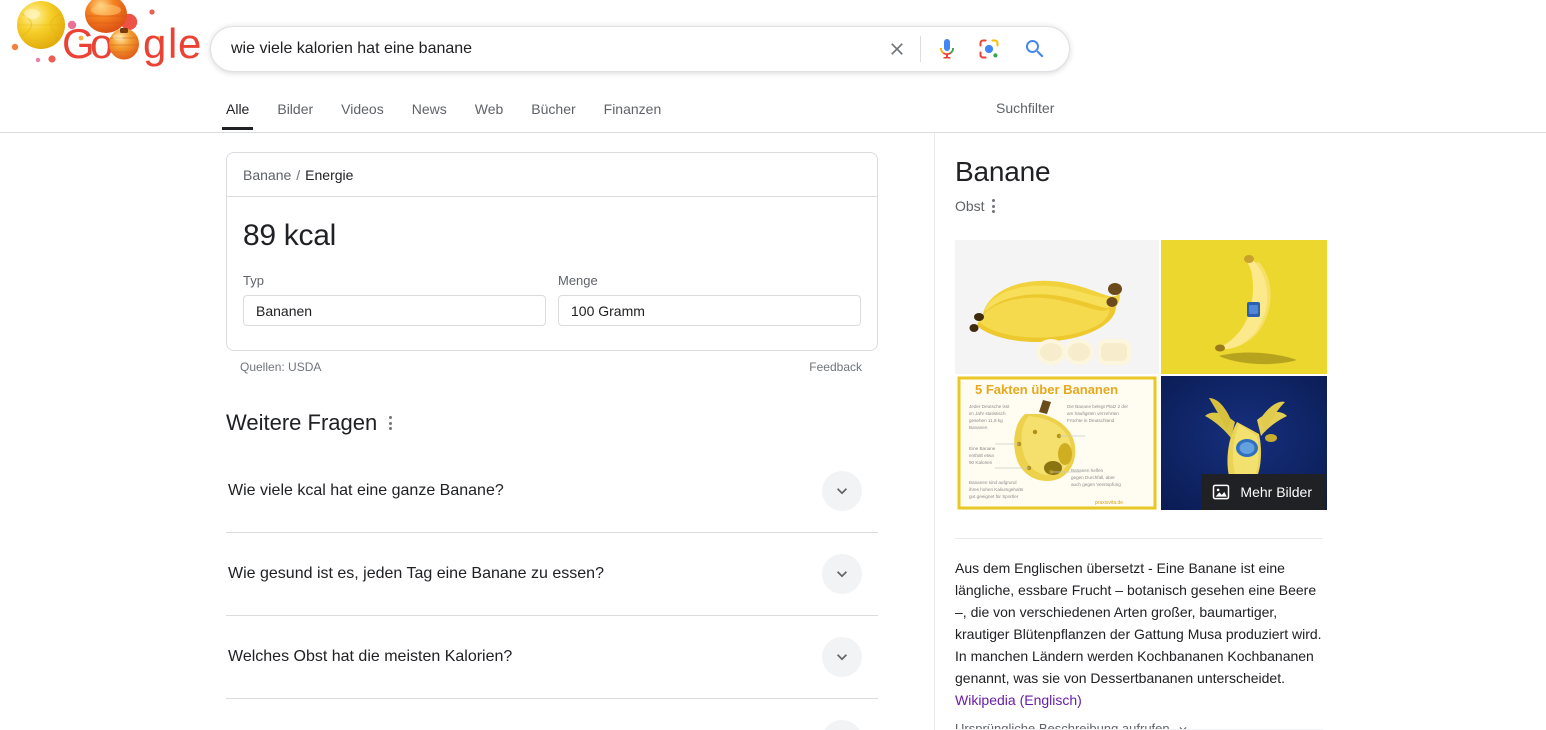 This screenshot has width=1546, height=730. Describe the element at coordinates (267, 175) in the screenshot. I see `breadcrumb-root: Banane` at that location.